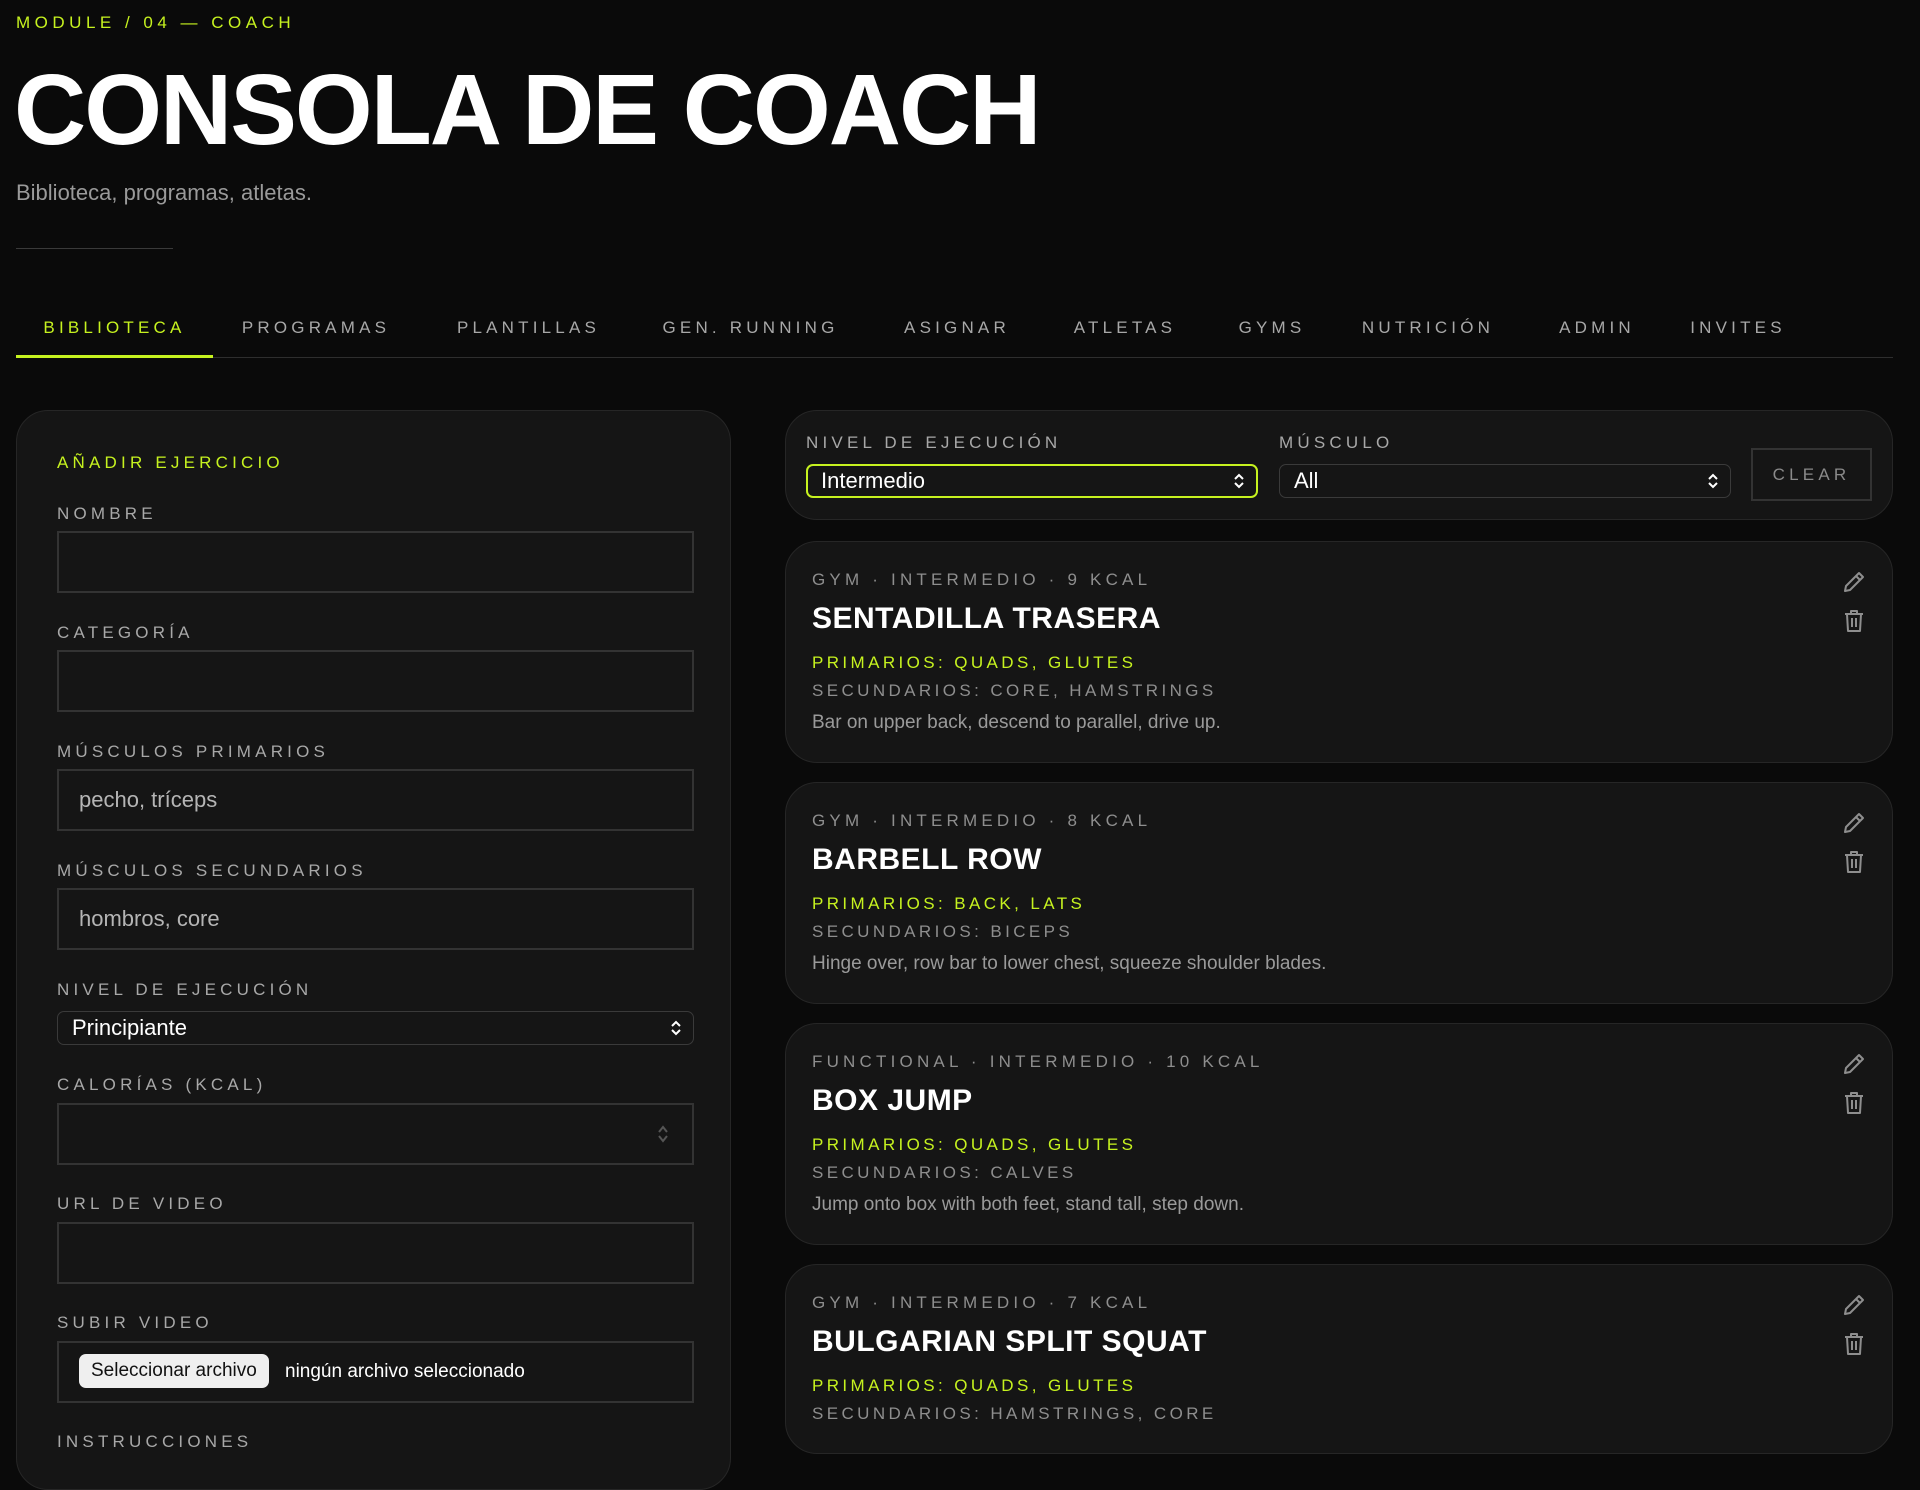 This screenshot has width=1920, height=1490. What do you see at coordinates (527, 110) in the screenshot?
I see `page-title: CONSOLA DE COACH` at bounding box center [527, 110].